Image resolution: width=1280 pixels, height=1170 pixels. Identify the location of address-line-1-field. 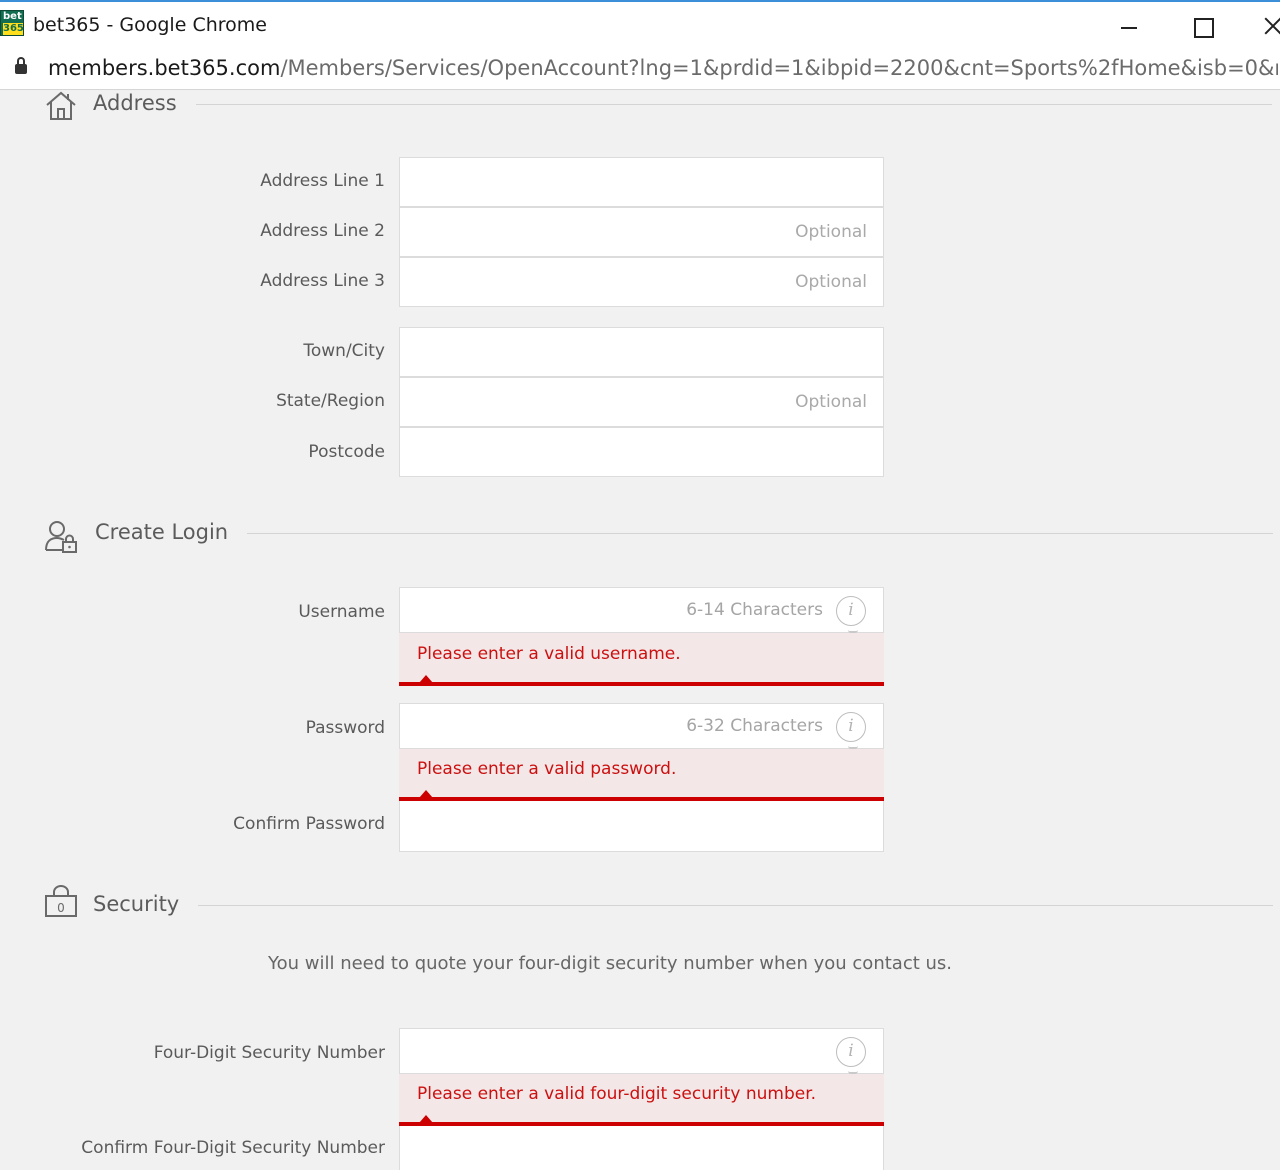
(641, 182).